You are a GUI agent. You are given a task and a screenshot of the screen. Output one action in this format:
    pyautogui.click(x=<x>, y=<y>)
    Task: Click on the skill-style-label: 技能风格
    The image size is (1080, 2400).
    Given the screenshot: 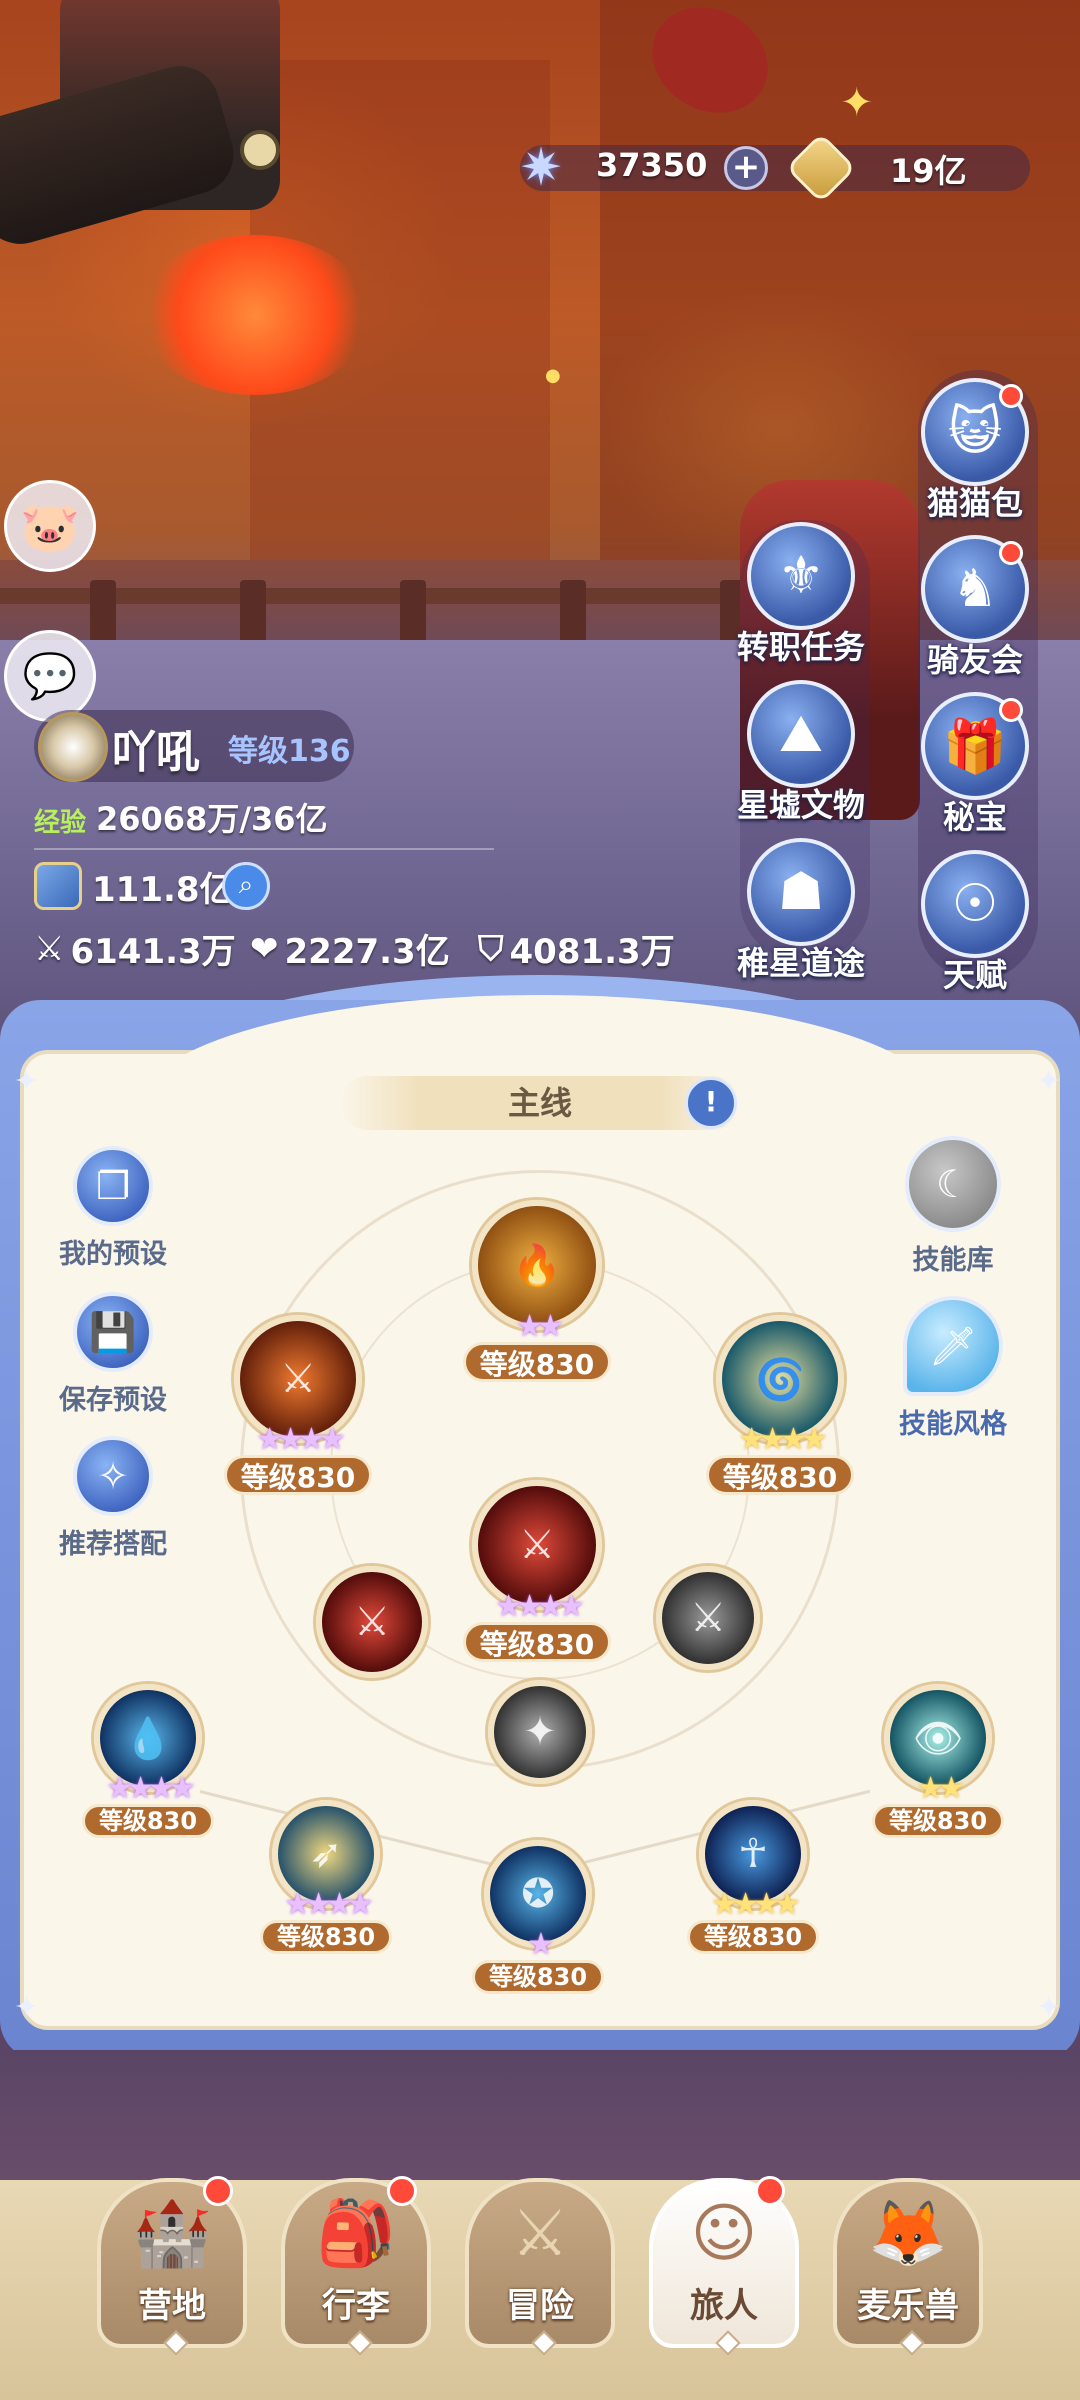 What is the action you would take?
    pyautogui.click(x=953, y=1424)
    